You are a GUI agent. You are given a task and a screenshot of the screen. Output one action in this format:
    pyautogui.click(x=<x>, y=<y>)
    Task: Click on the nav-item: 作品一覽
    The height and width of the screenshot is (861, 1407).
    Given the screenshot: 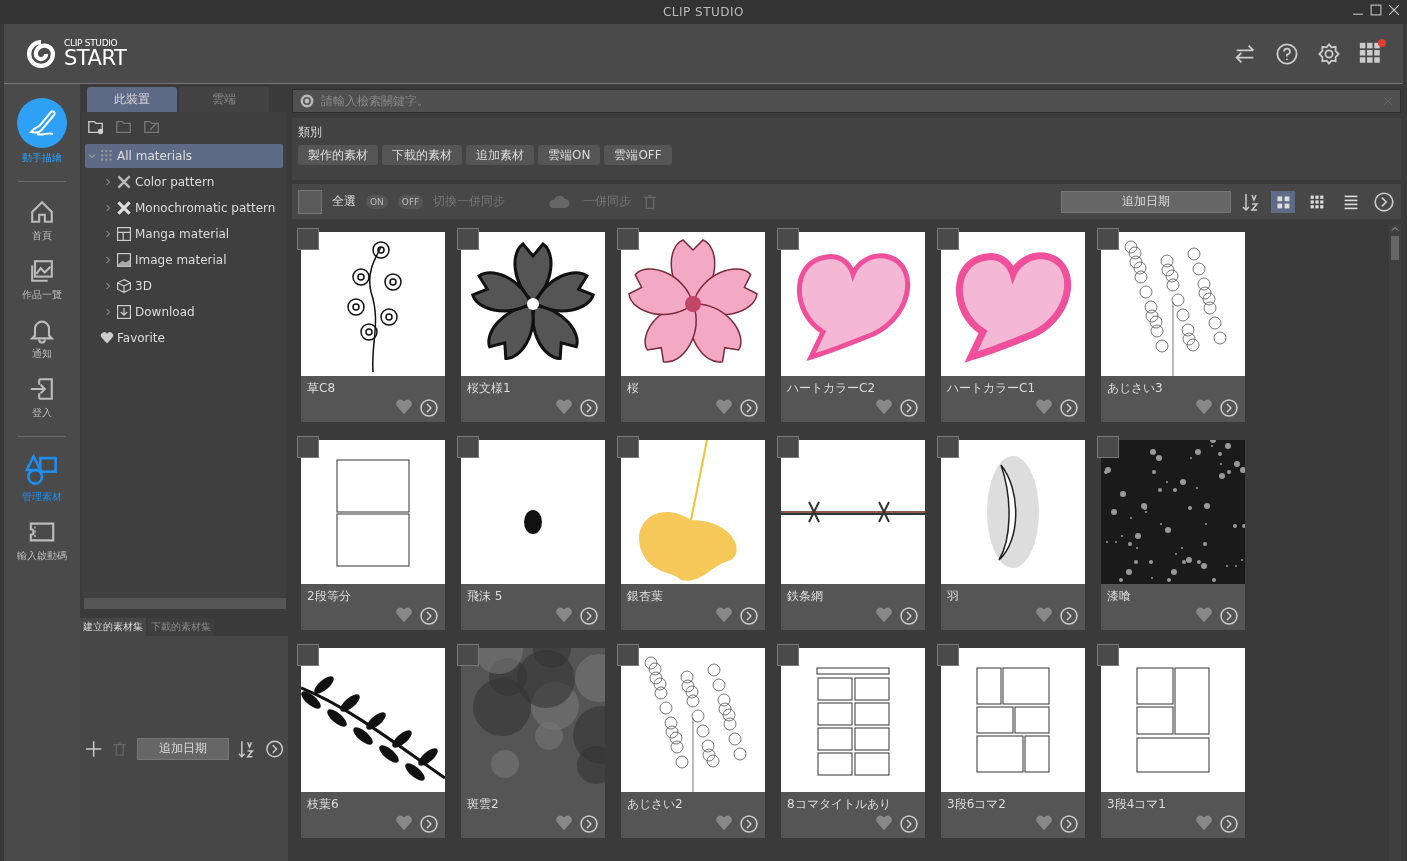 What is the action you would take?
    pyautogui.click(x=42, y=279)
    